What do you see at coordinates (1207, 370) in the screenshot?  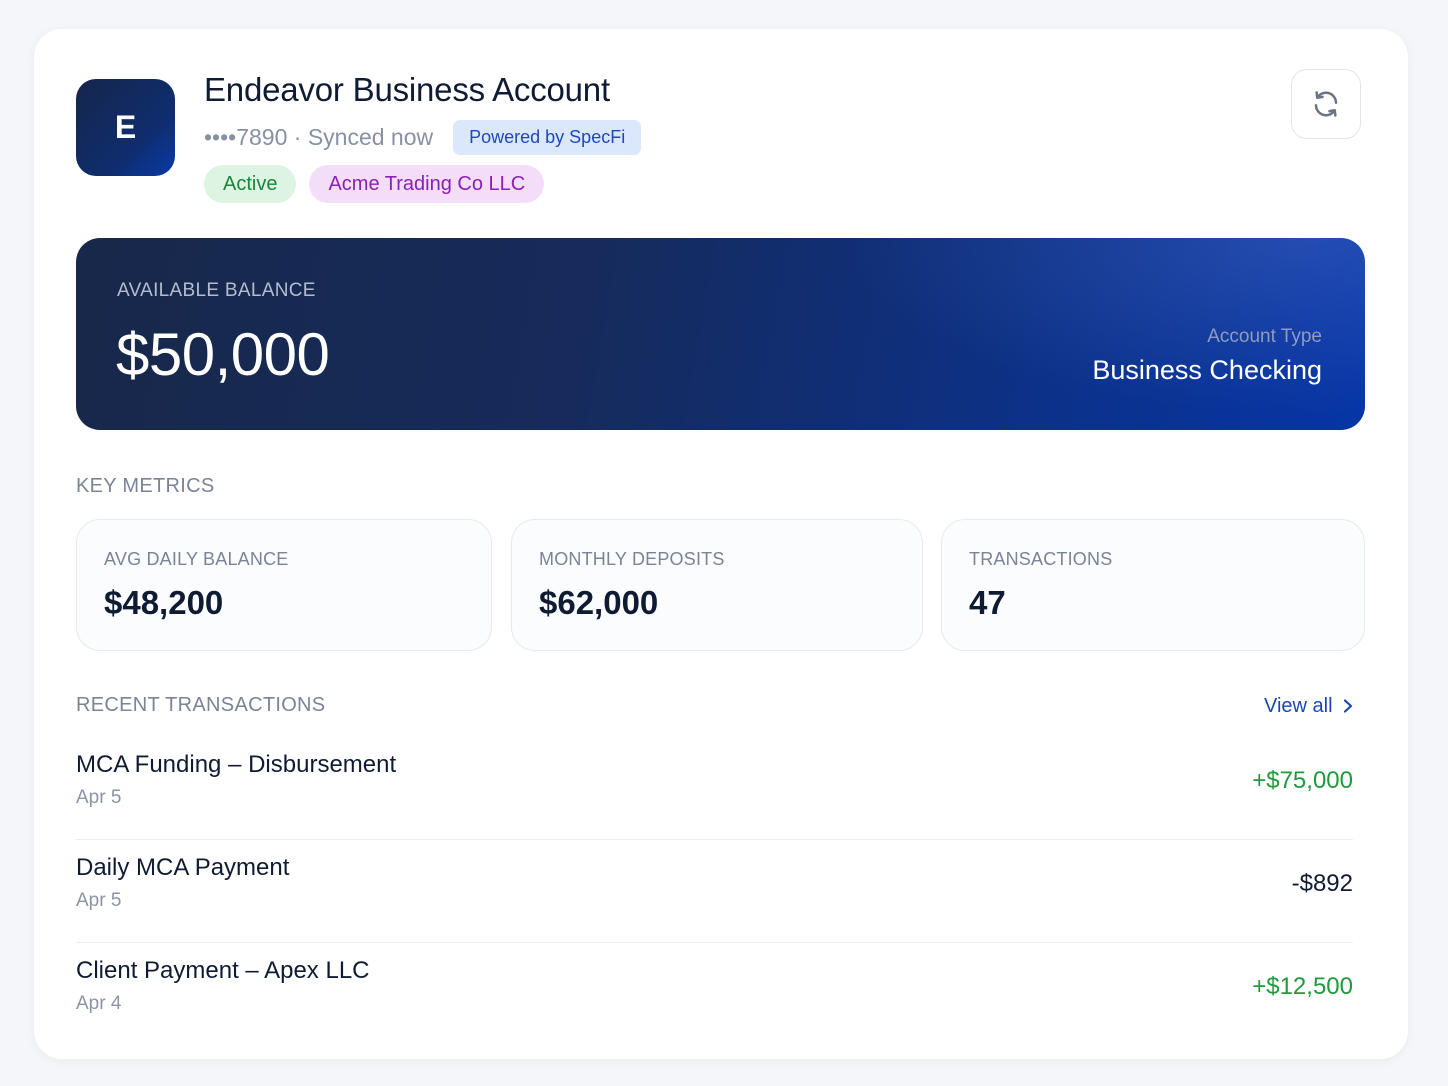 I see `account-type-value: Business Checking` at bounding box center [1207, 370].